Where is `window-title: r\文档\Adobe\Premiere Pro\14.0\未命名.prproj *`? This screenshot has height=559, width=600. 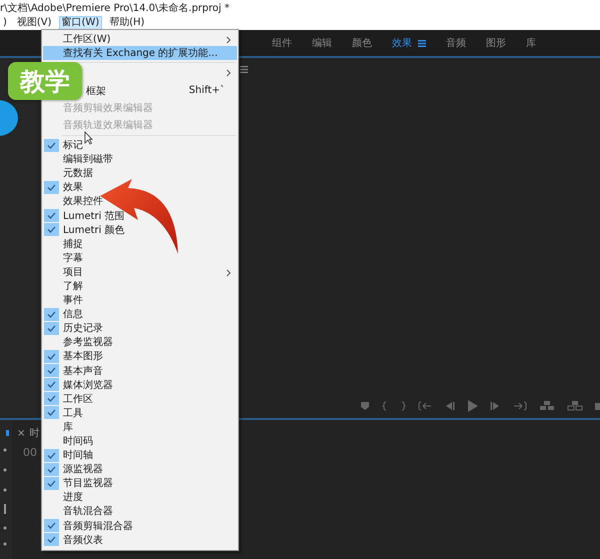 window-title: r\文档\Adobe\Premiere Pro\14.0\未命名.prproj * is located at coordinates (115, 8).